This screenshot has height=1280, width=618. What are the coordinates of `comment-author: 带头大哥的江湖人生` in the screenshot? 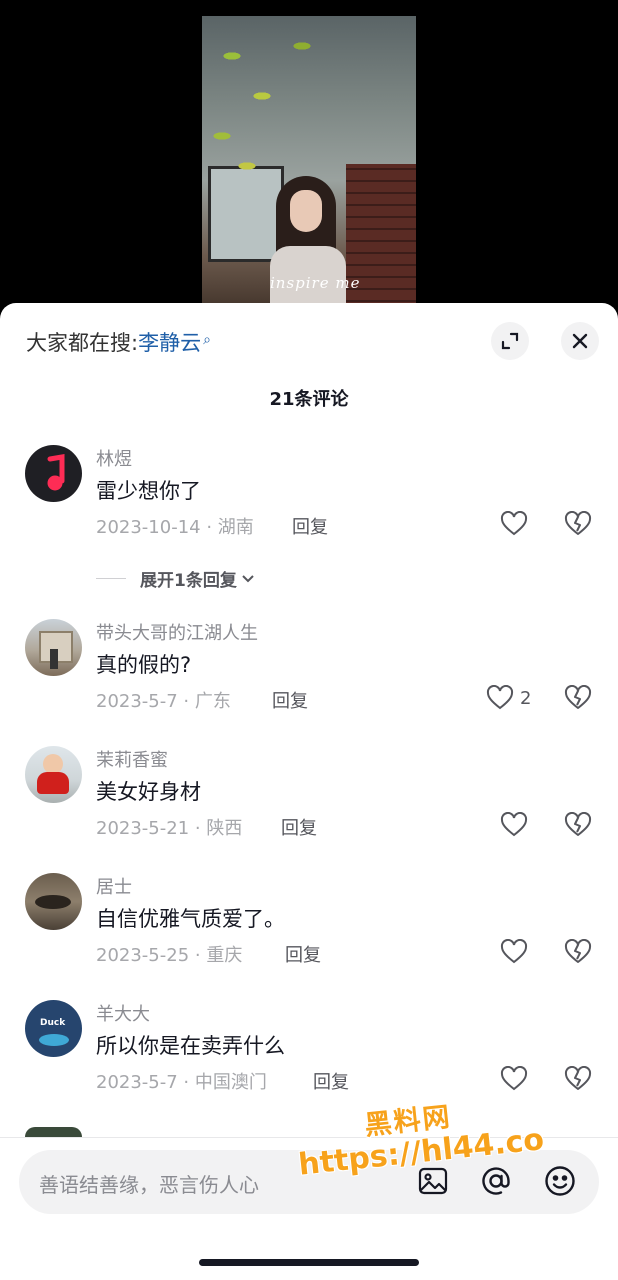 It's located at (177, 632).